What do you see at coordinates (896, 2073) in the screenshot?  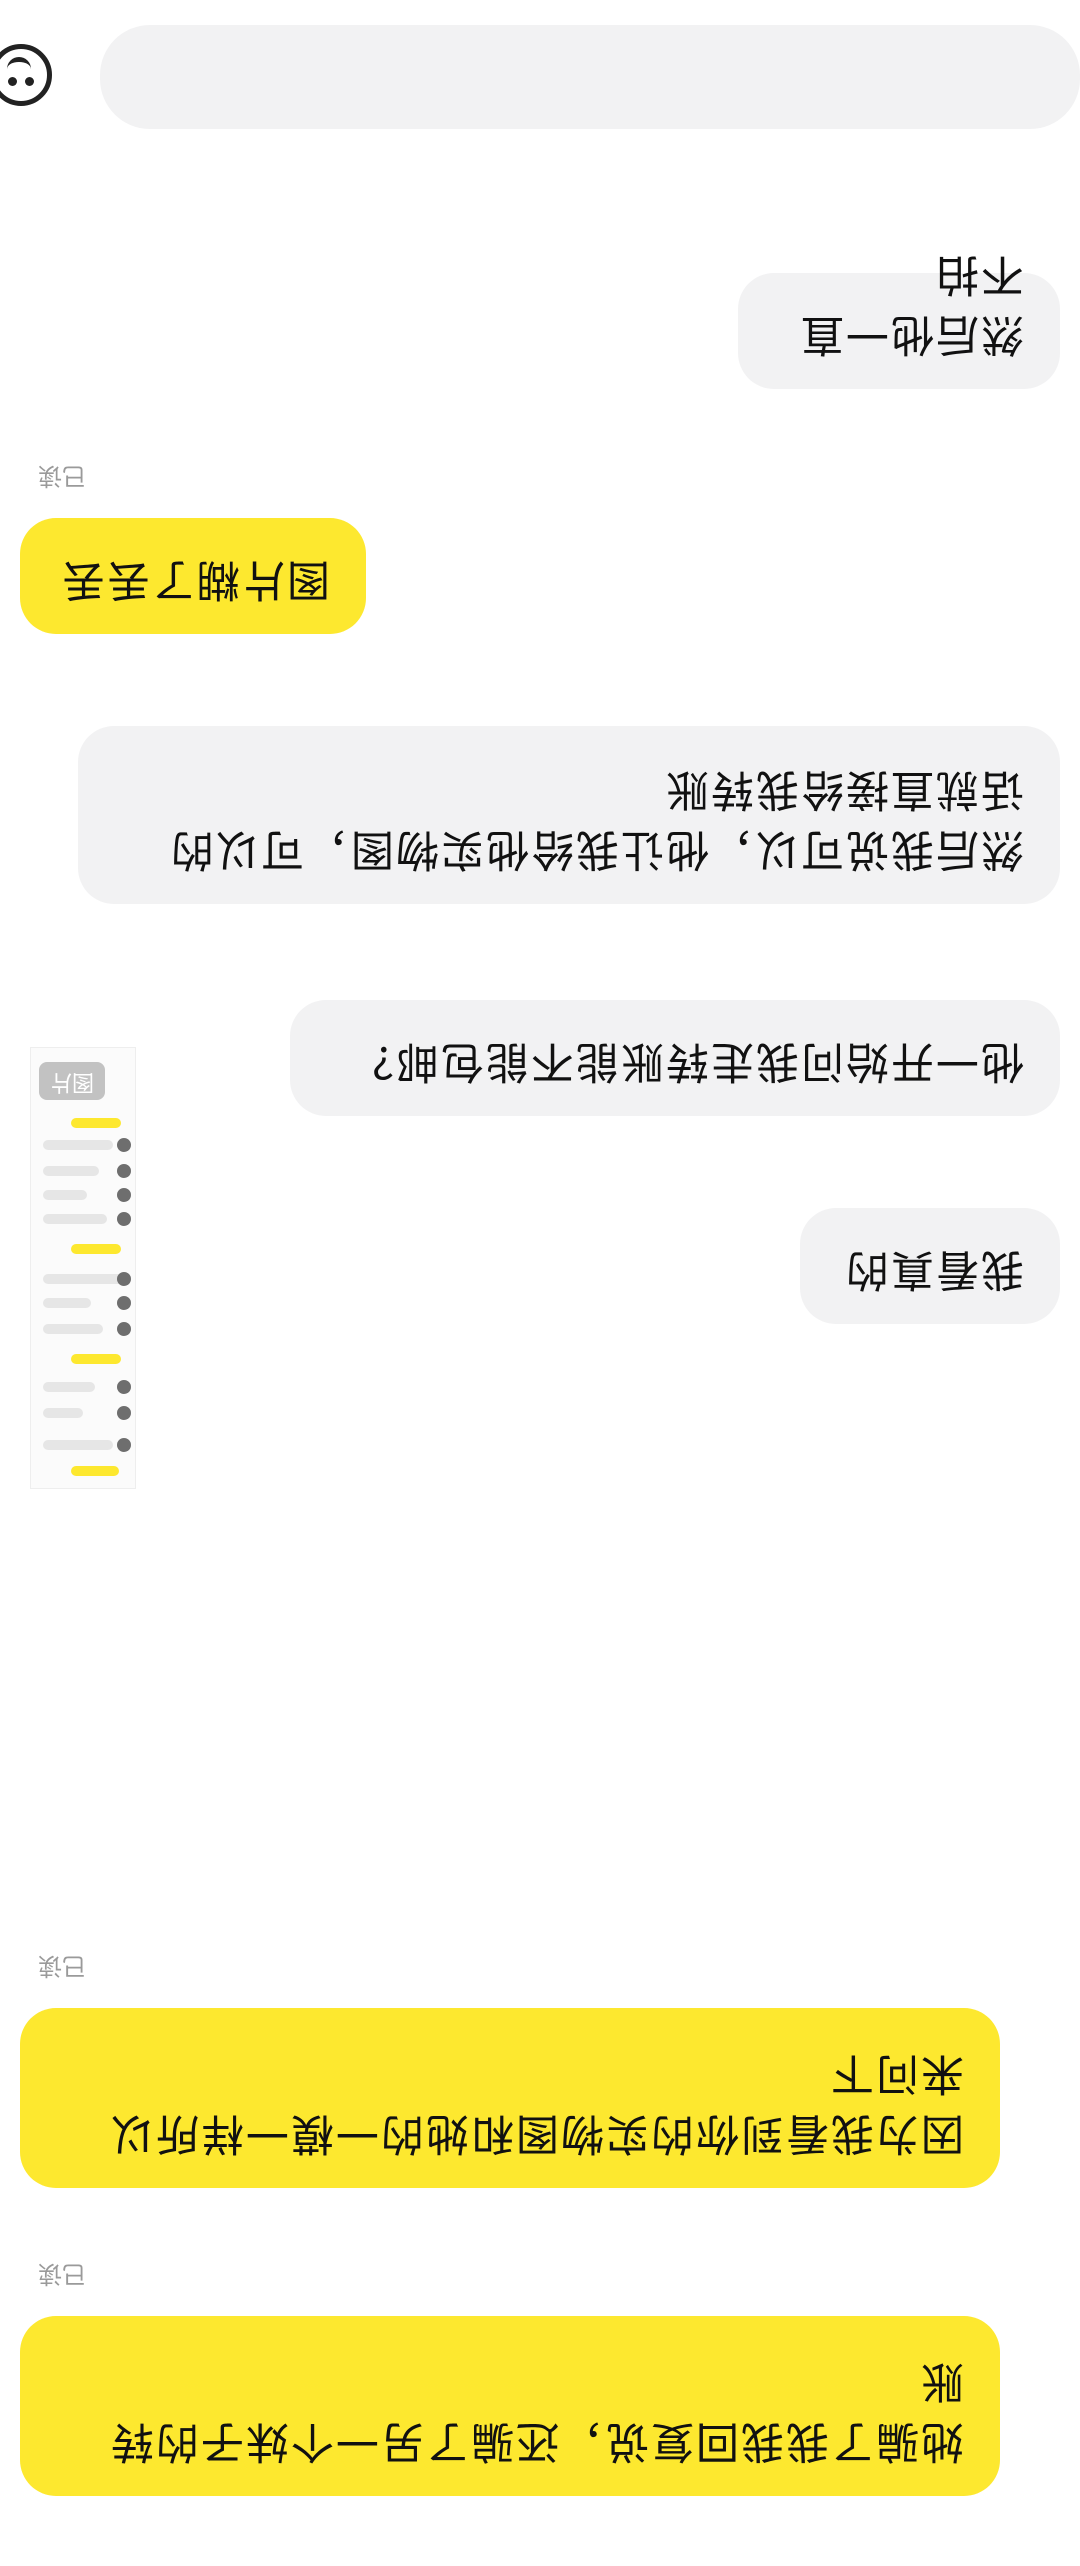 I see `message-text: 来问下` at bounding box center [896, 2073].